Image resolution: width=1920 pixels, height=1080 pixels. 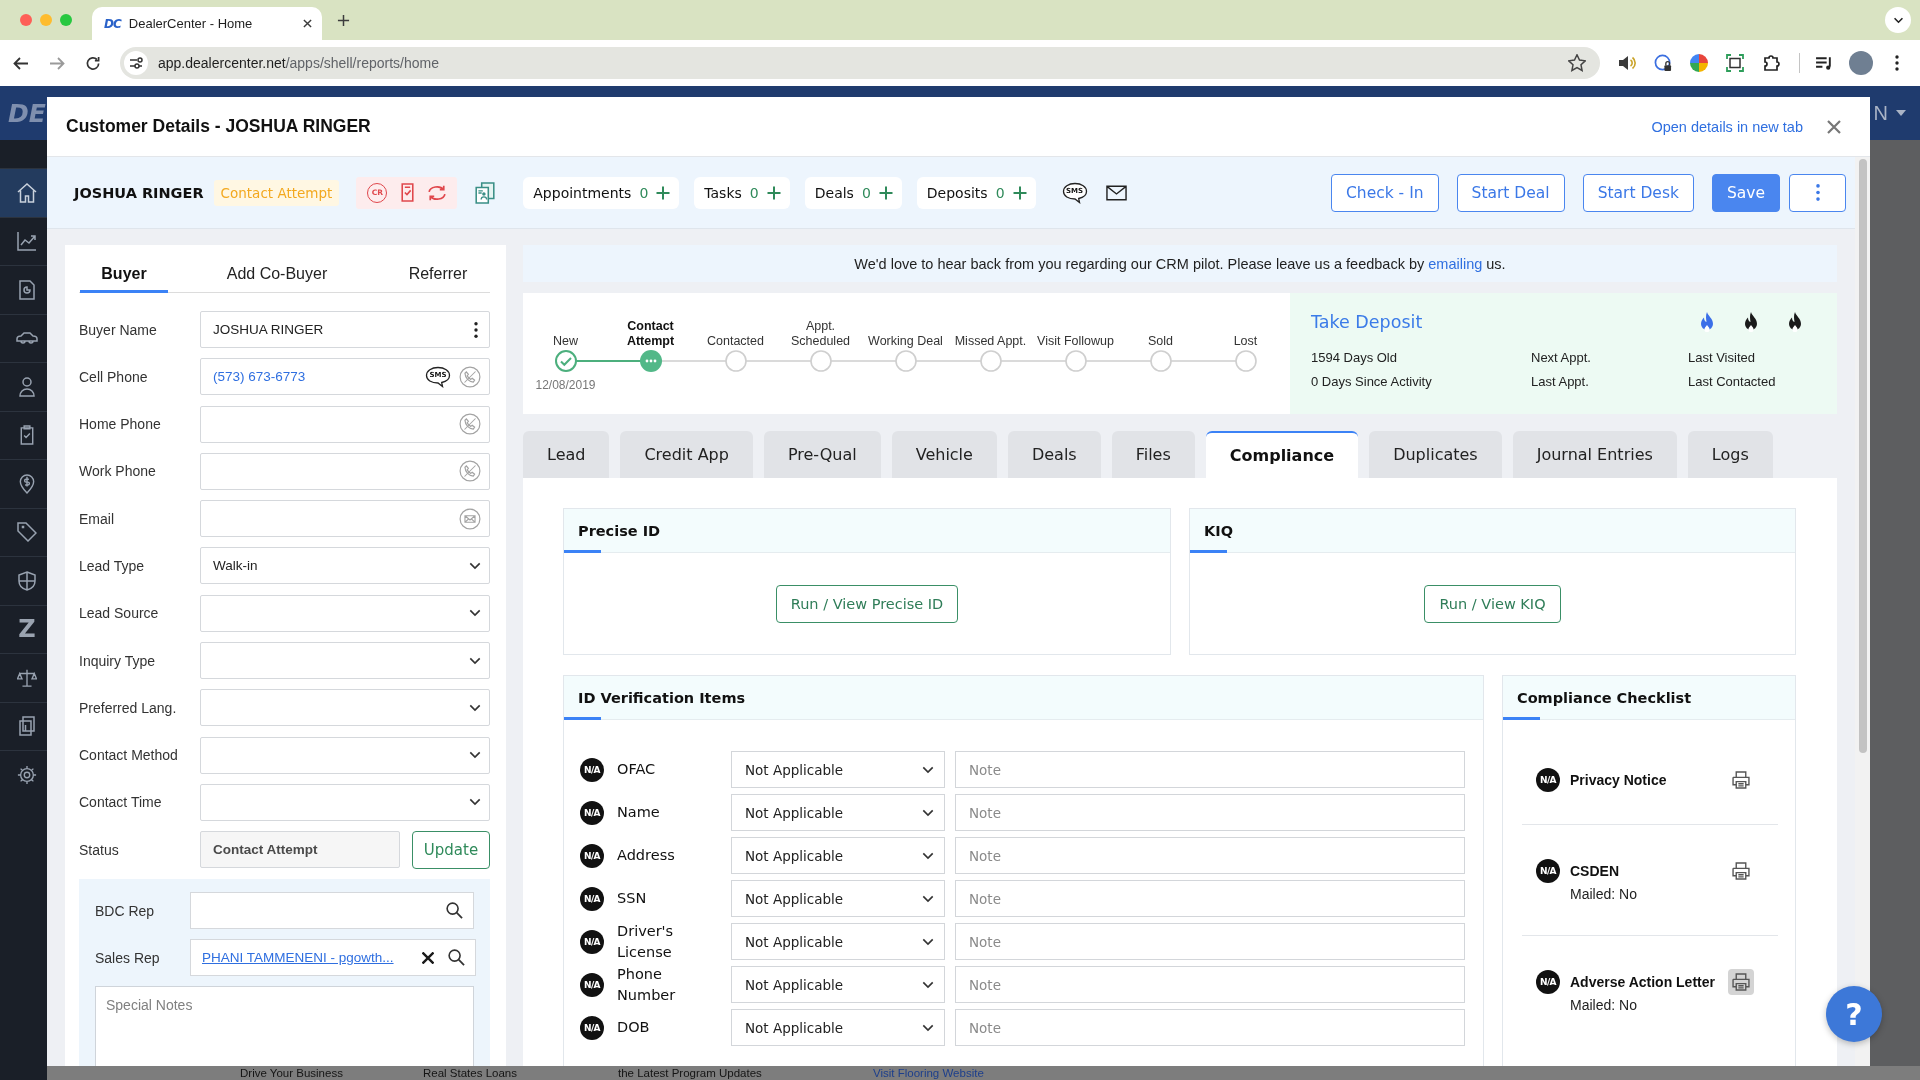 I want to click on bookmark-star-icon, so click(x=1577, y=63).